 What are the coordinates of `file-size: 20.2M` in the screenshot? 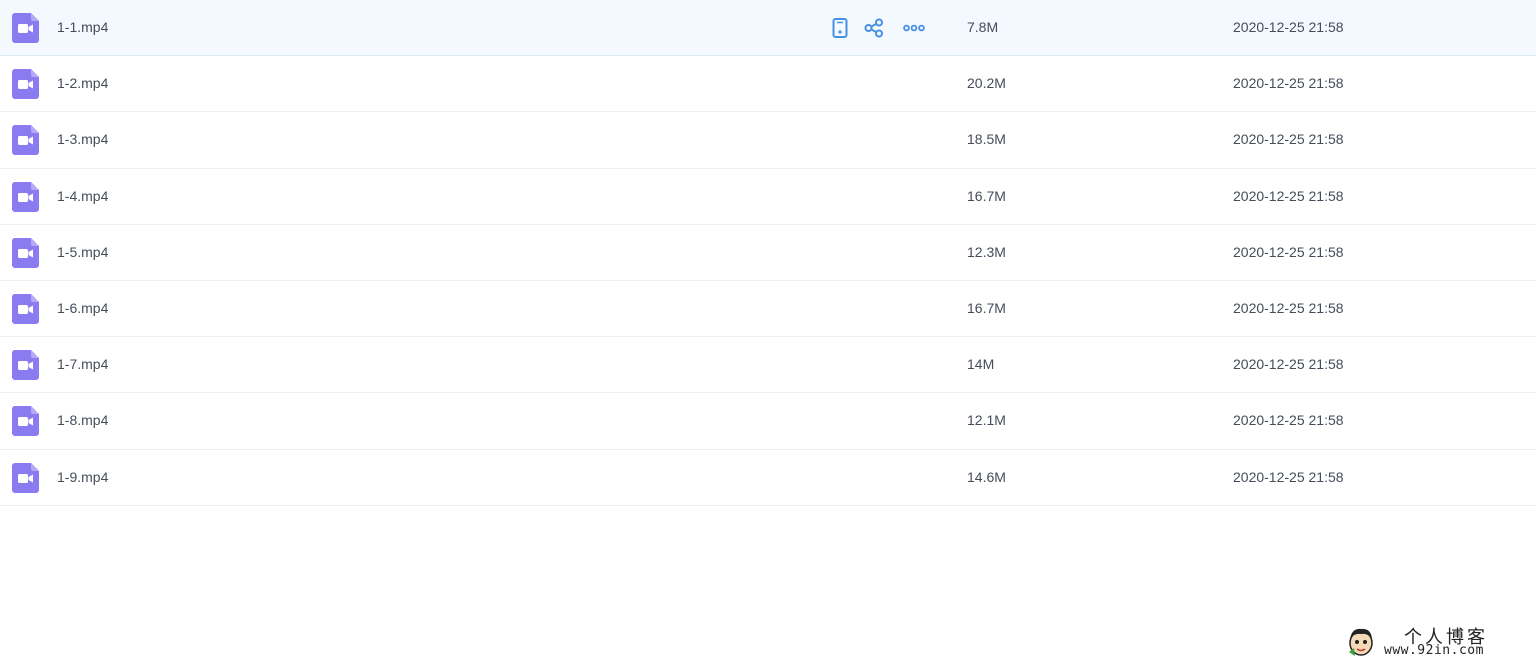 It's located at (986, 83).